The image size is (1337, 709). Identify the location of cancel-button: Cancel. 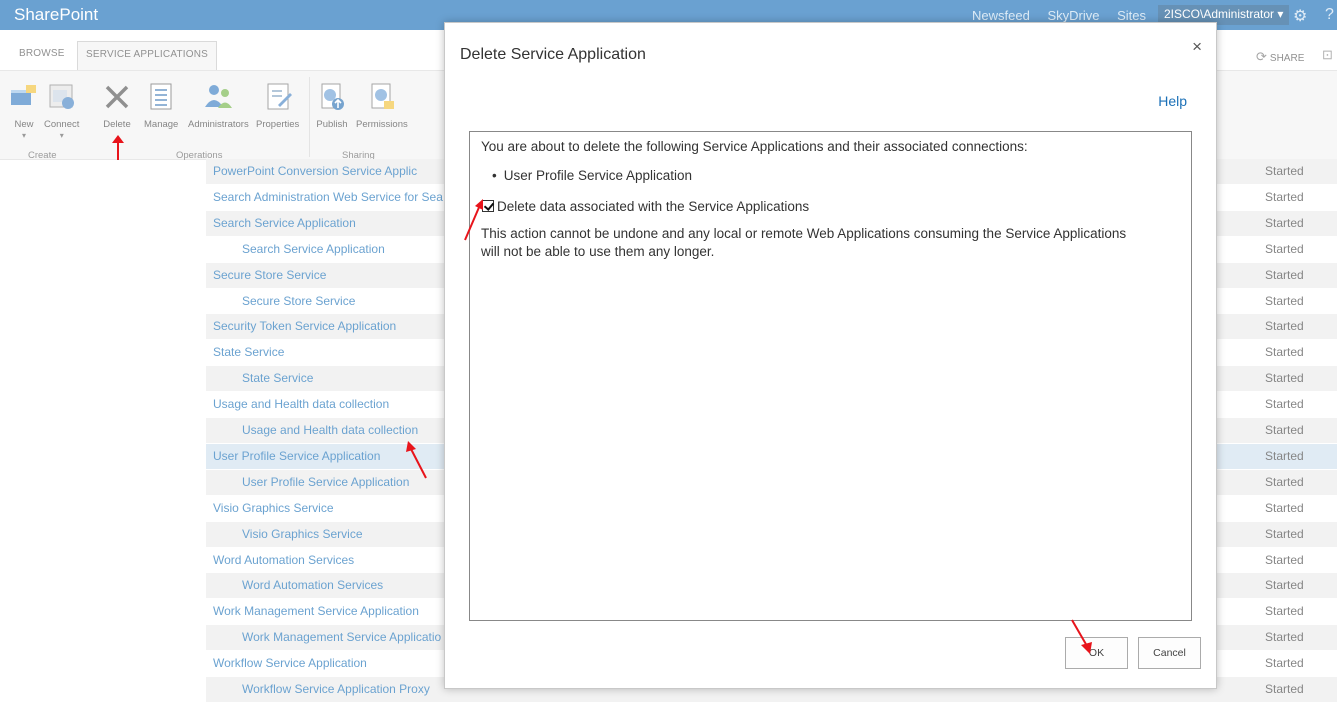
(1169, 653).